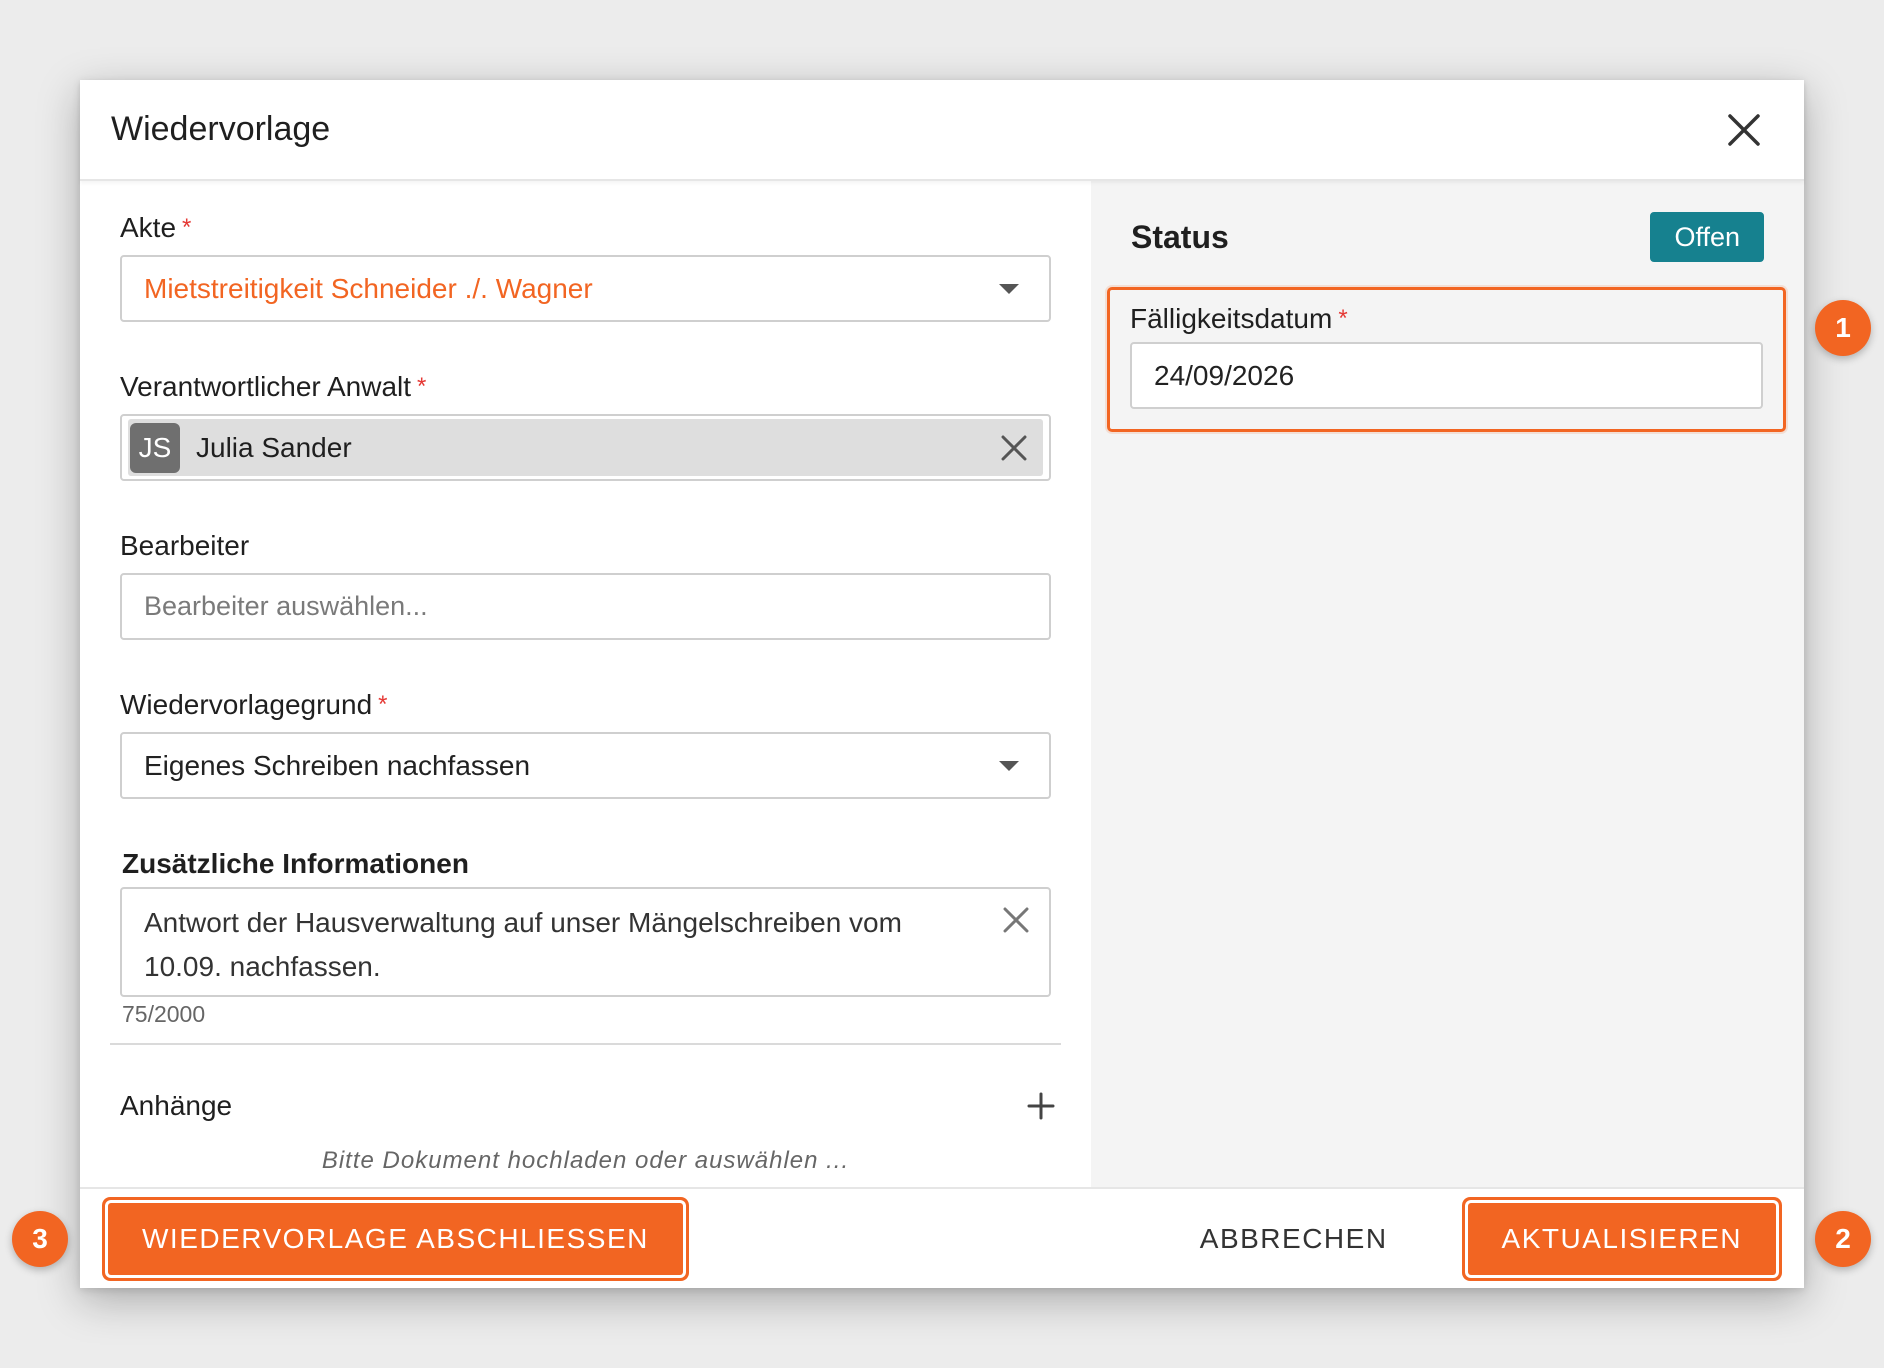 The height and width of the screenshot is (1368, 1884). I want to click on due-date-value: 24/09/2026, so click(1224, 375).